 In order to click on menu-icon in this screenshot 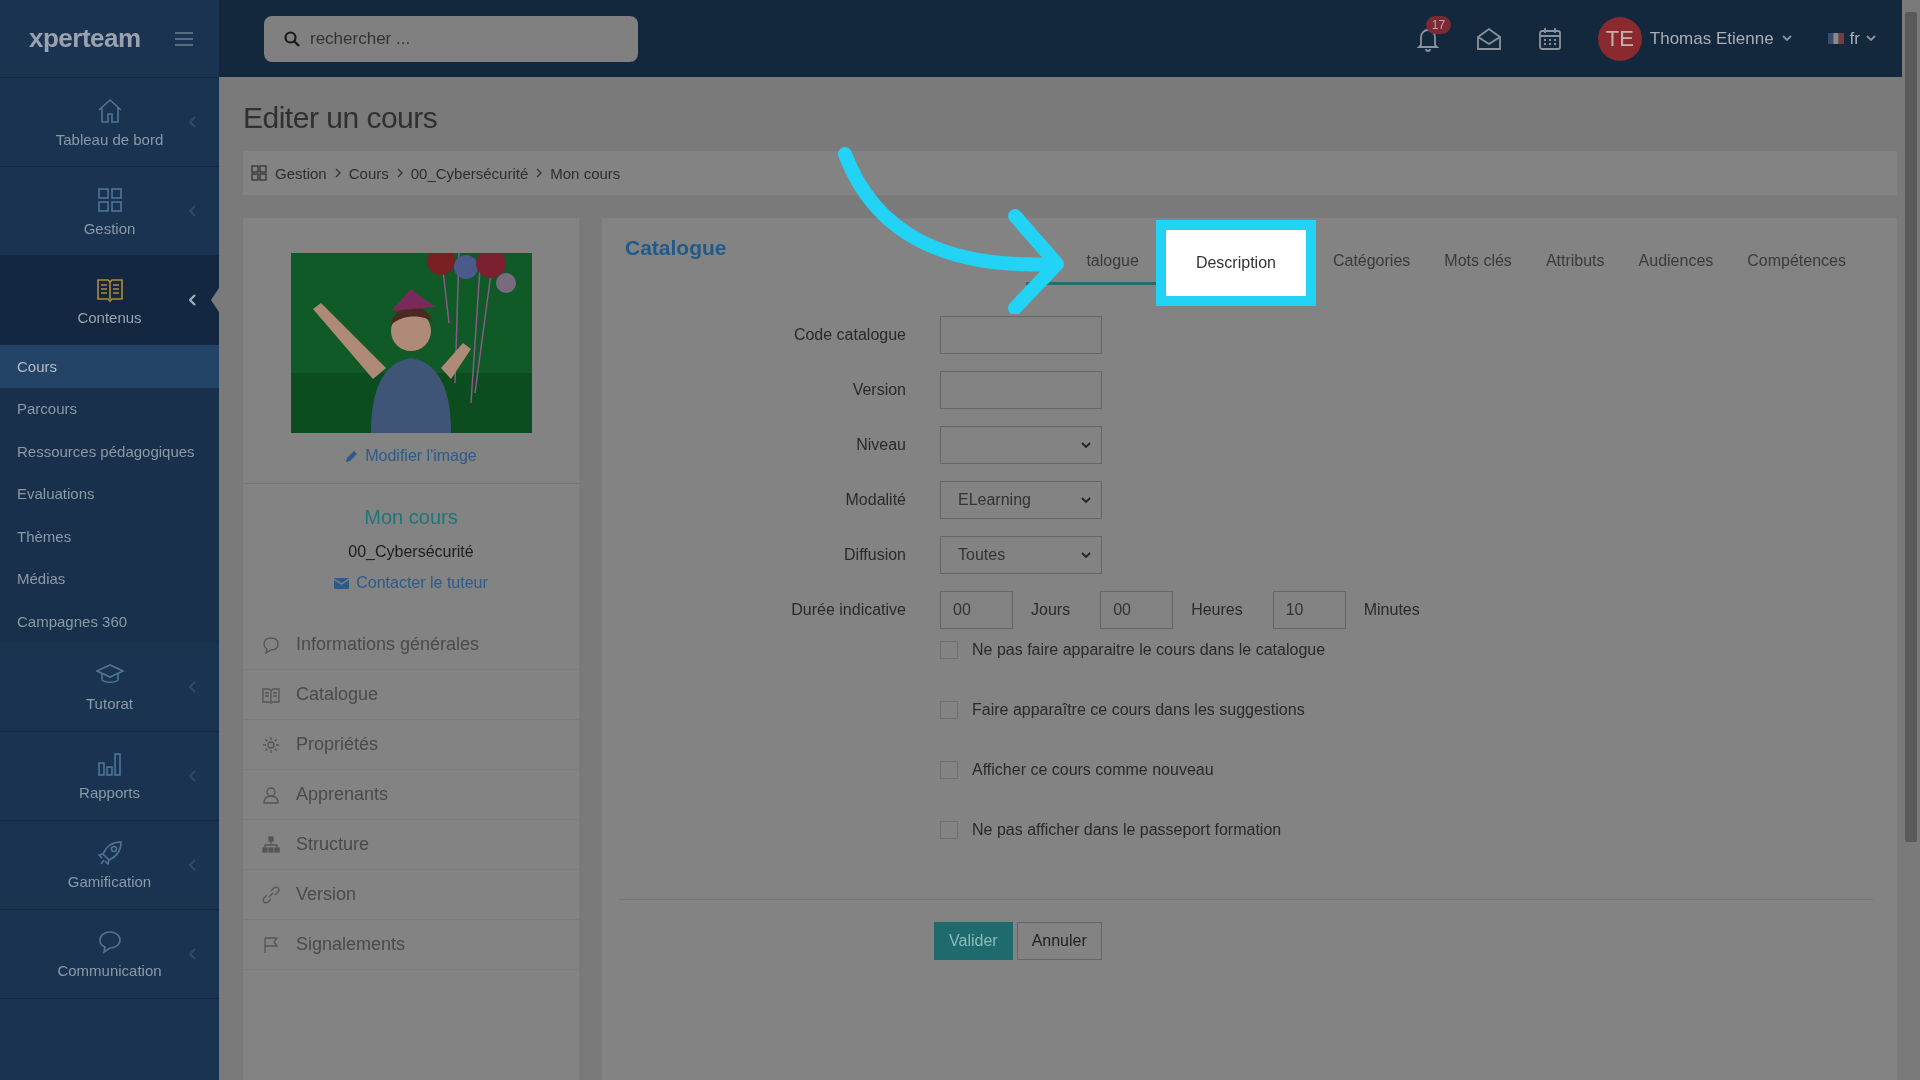, I will do `click(184, 38)`.